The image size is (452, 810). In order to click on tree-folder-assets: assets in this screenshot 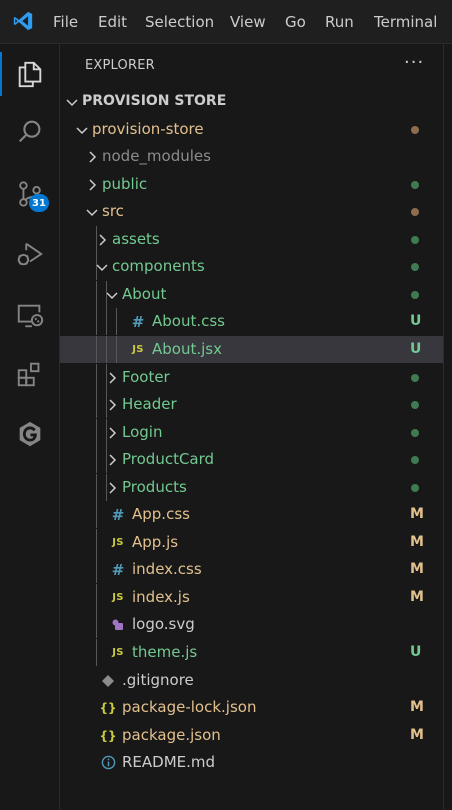, I will do `click(251, 239)`.